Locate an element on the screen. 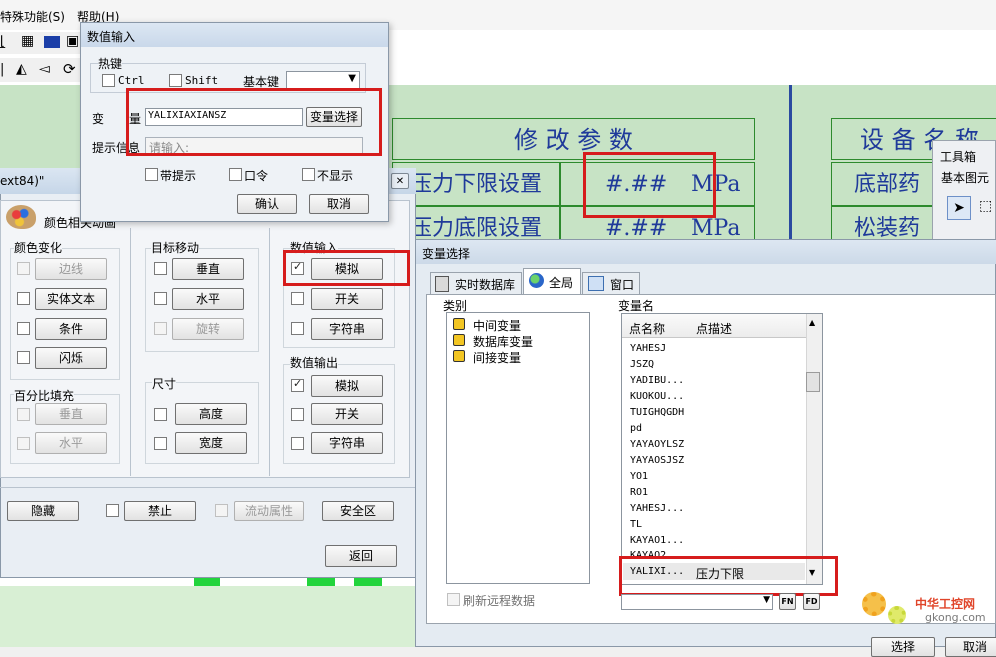 The height and width of the screenshot is (657, 996). move-horizontal-button: 水平 is located at coordinates (208, 299).